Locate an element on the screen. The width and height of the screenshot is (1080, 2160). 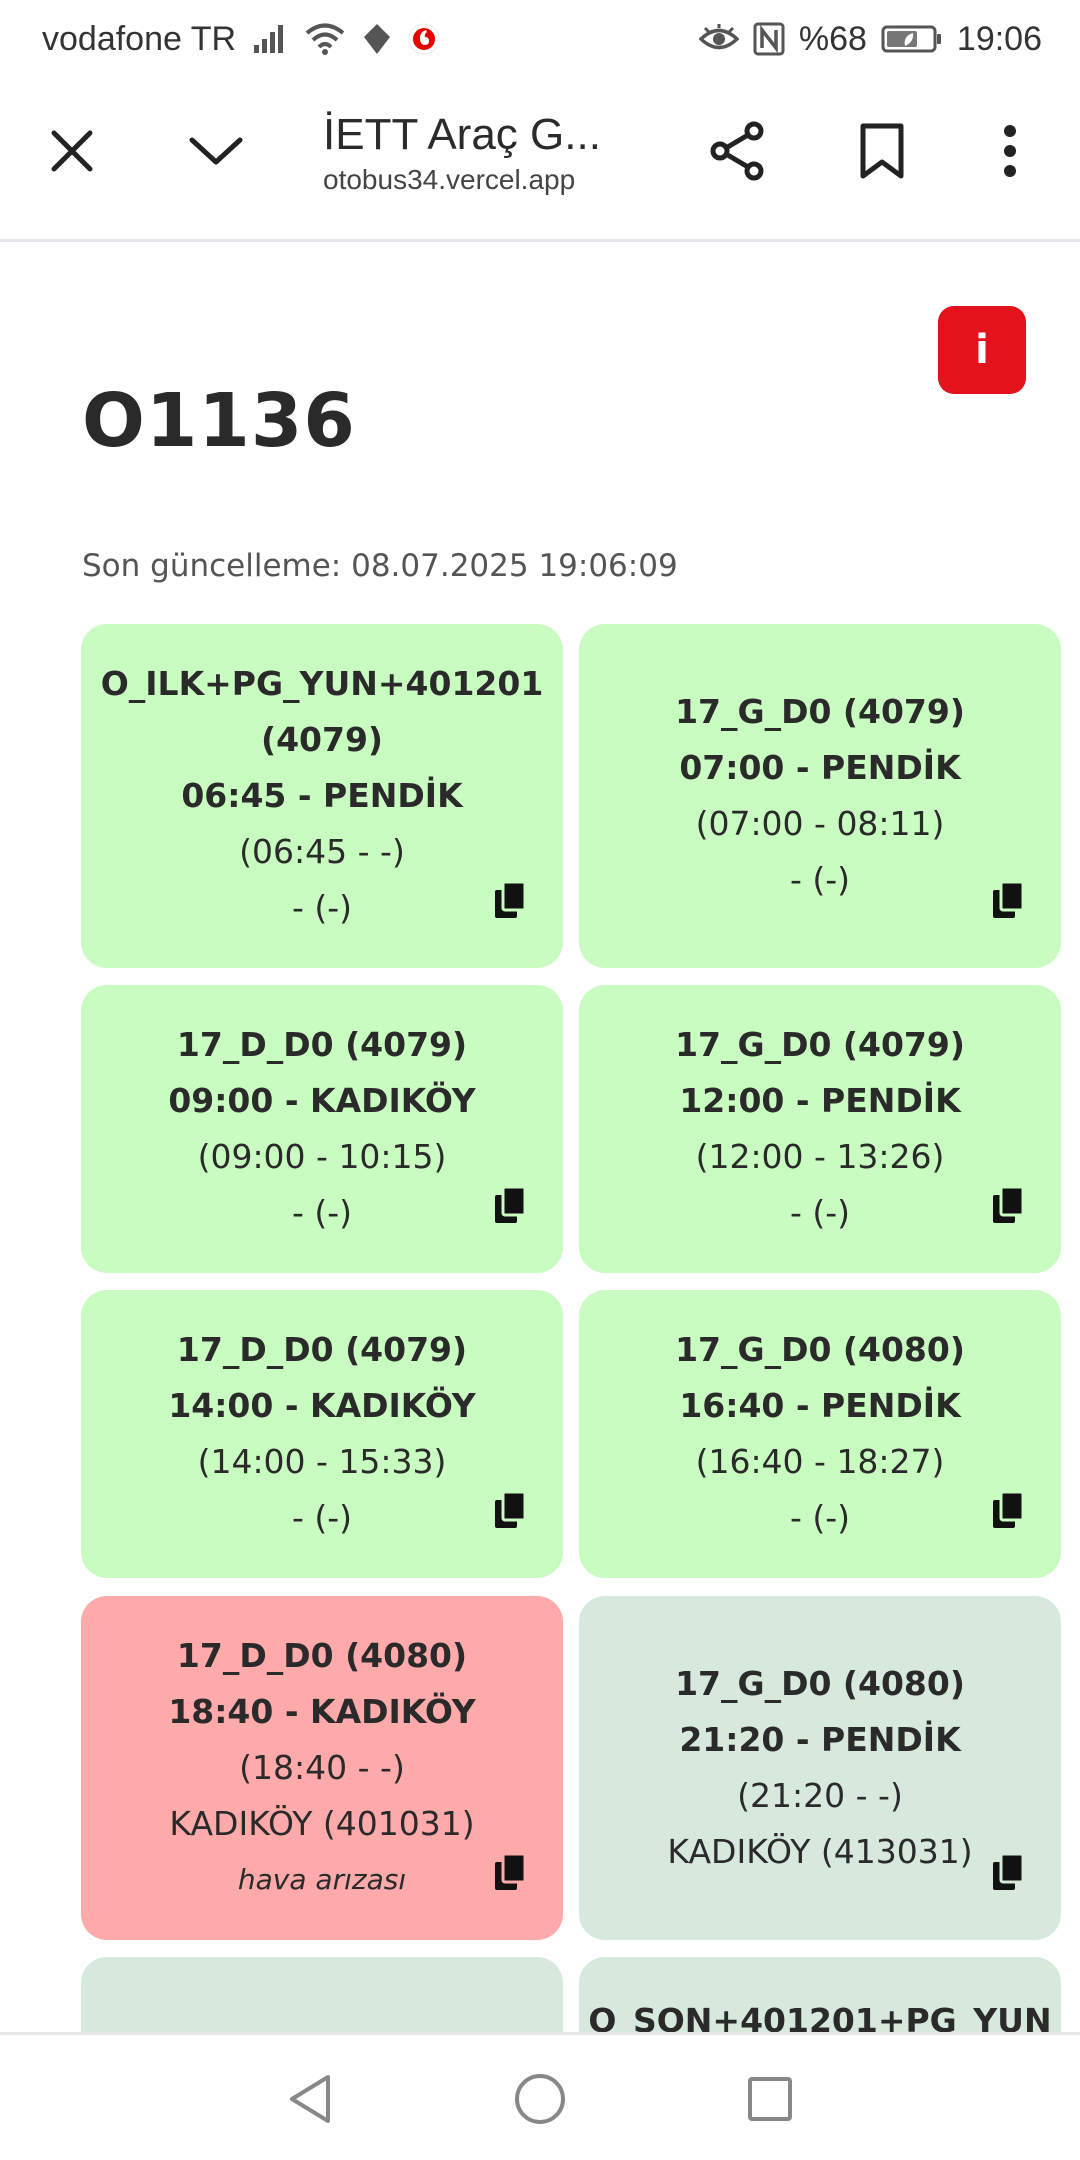
share-icon is located at coordinates (737, 151).